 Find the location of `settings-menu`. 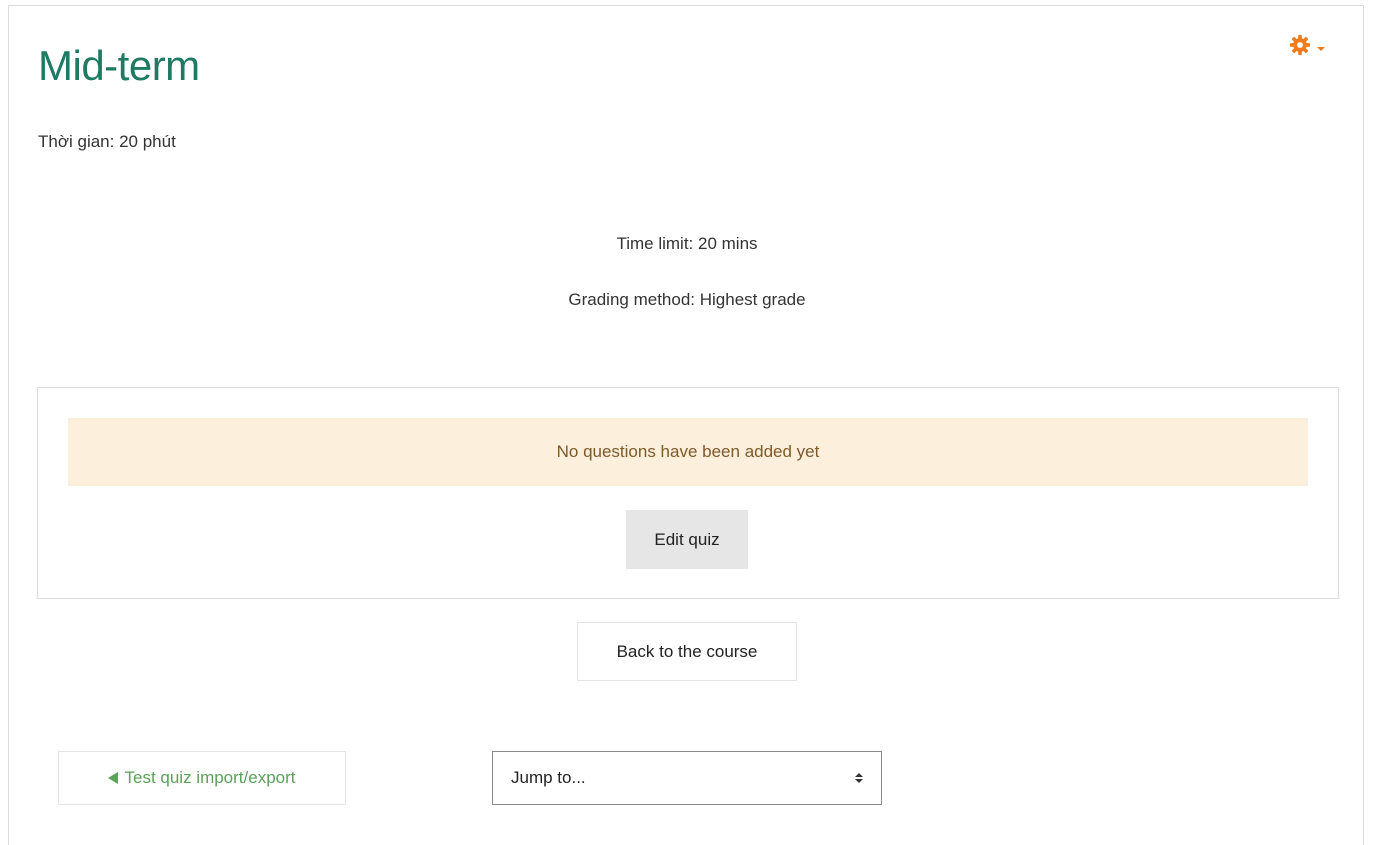

settings-menu is located at coordinates (1307, 47).